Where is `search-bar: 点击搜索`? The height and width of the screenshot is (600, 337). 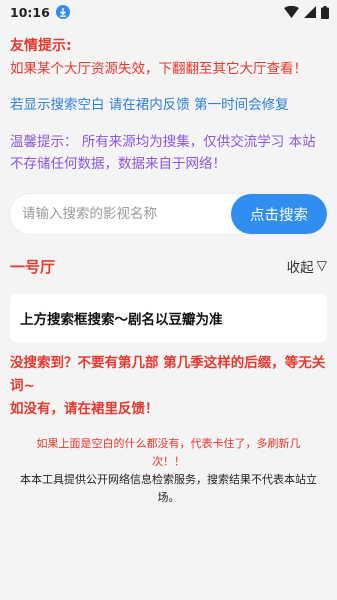 search-bar: 点击搜索 is located at coordinates (168, 214).